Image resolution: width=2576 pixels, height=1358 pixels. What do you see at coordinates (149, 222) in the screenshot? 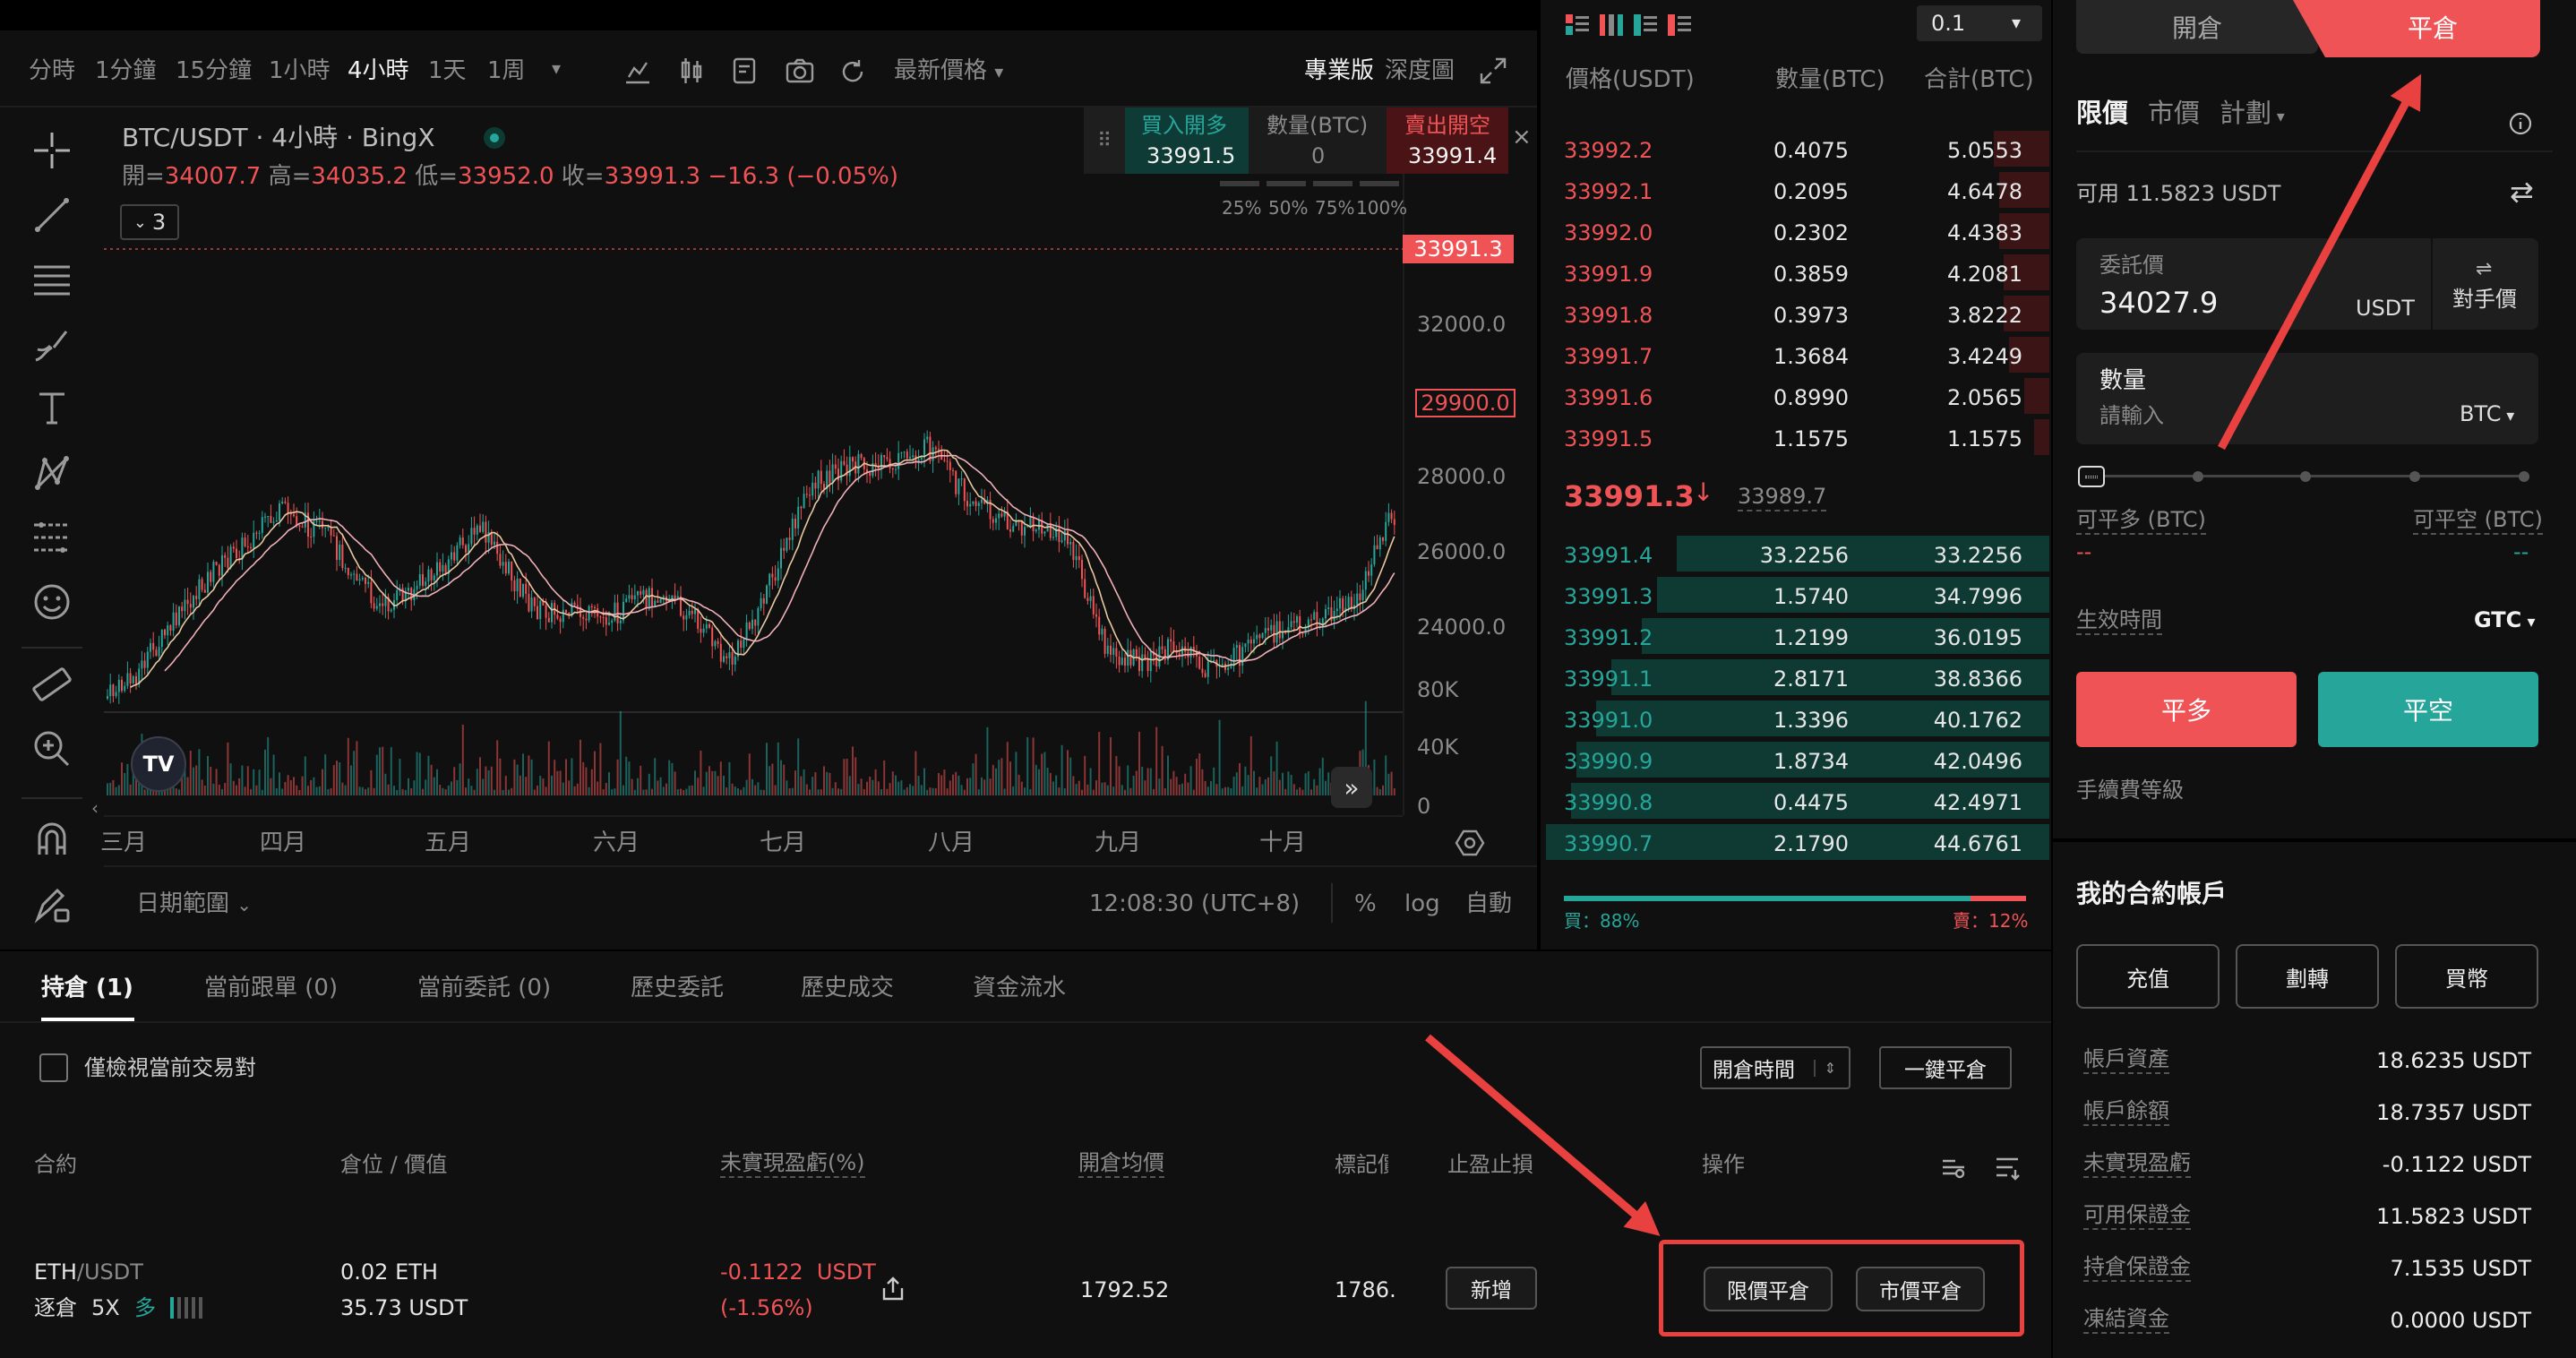
I see `indicators-toggle: ⌄ 3` at bounding box center [149, 222].